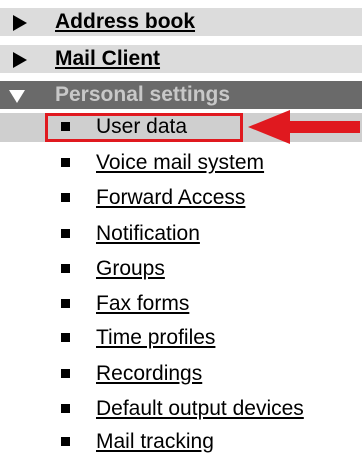  I want to click on menu-section-label: Mail Client, so click(107, 59).